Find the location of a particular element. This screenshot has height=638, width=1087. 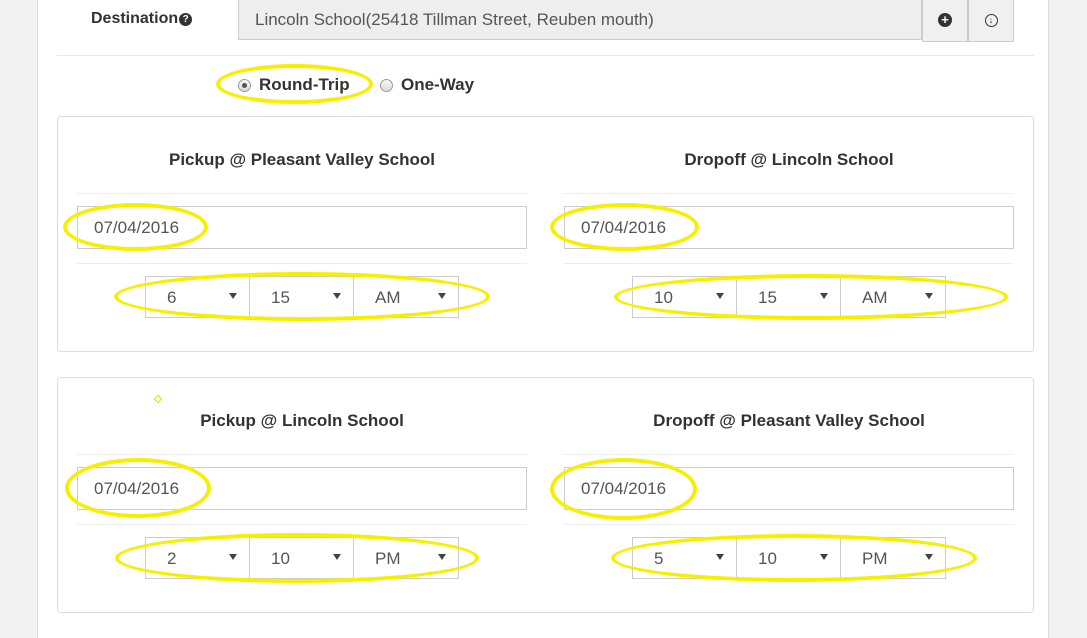

one-way-label: One-Way is located at coordinates (437, 85).